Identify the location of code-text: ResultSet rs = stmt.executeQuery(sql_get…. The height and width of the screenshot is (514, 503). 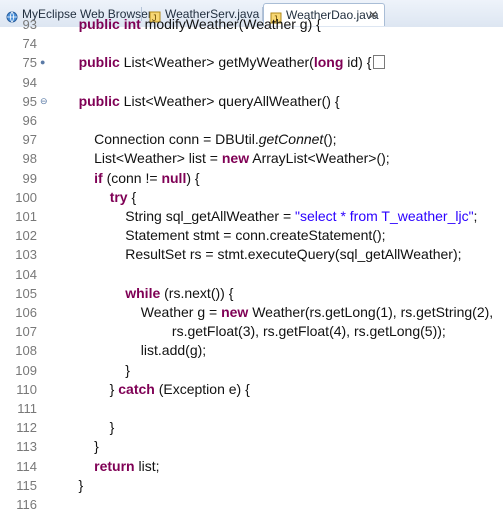
(262, 254).